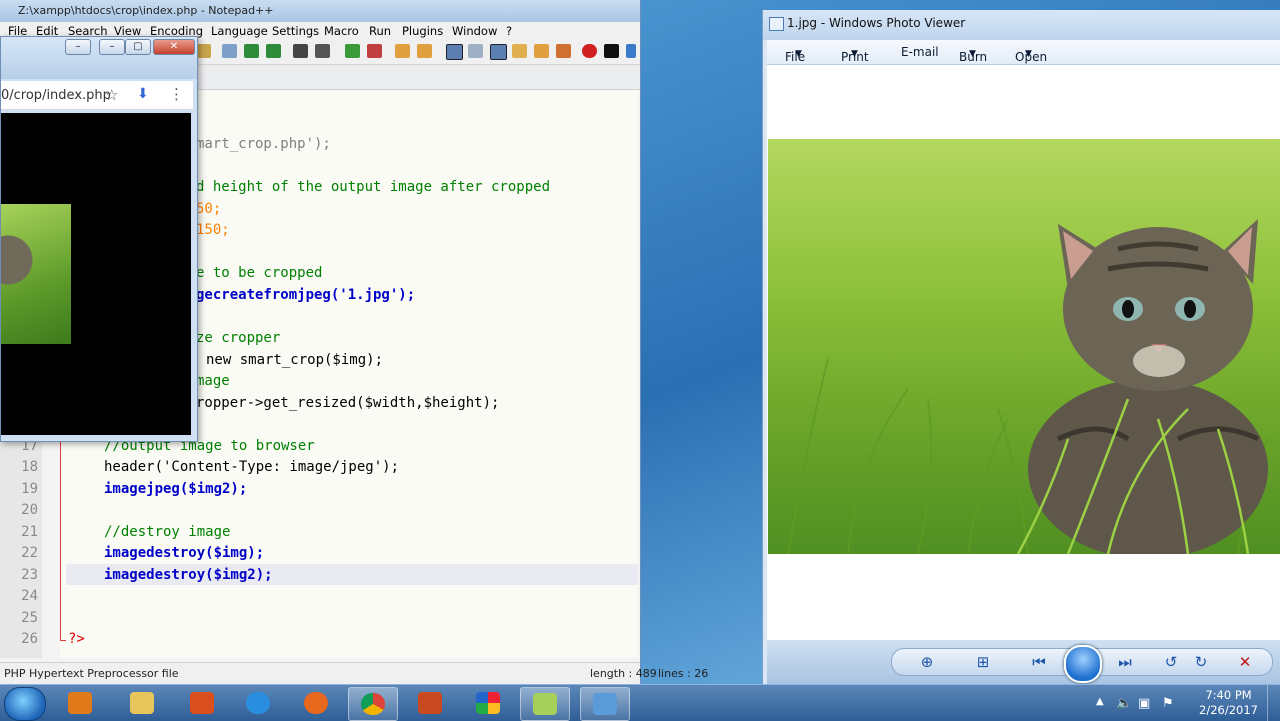  What do you see at coordinates (519, 51) in the screenshot?
I see `doc-map-icon` at bounding box center [519, 51].